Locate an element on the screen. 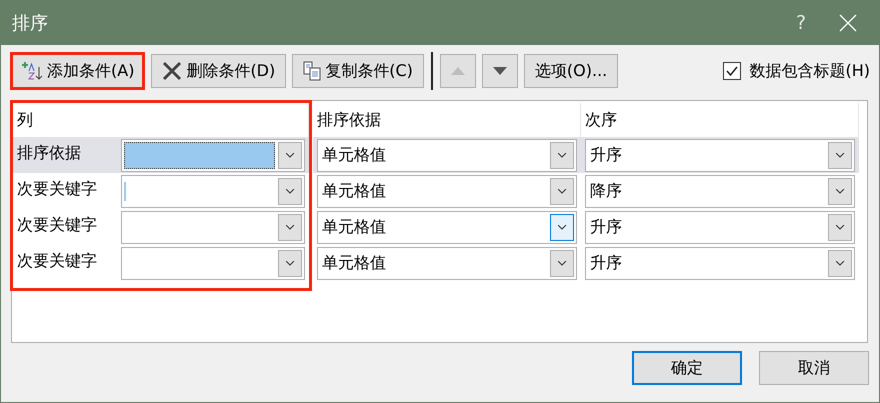 This screenshot has height=403, width=880. sort-level-row: 排序依据 is located at coordinates (161, 155).